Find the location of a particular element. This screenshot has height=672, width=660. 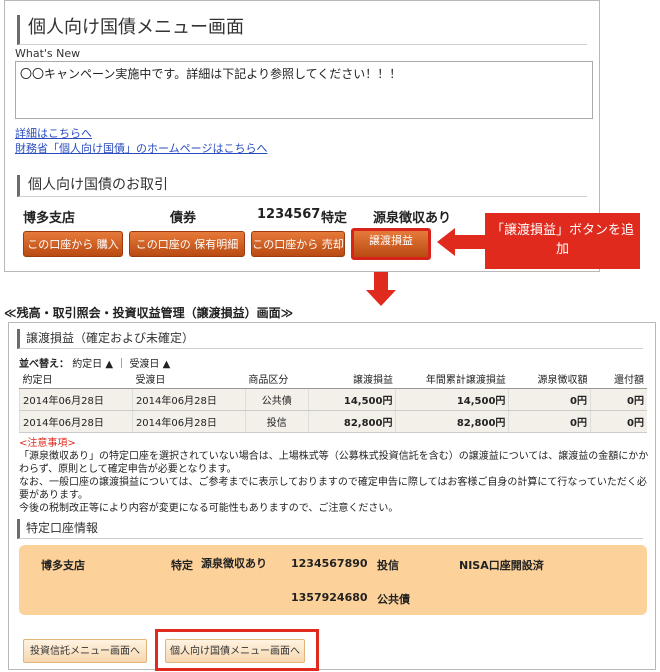

transaction-section-title: 個人向け国債のお取引 is located at coordinates (302, 186).